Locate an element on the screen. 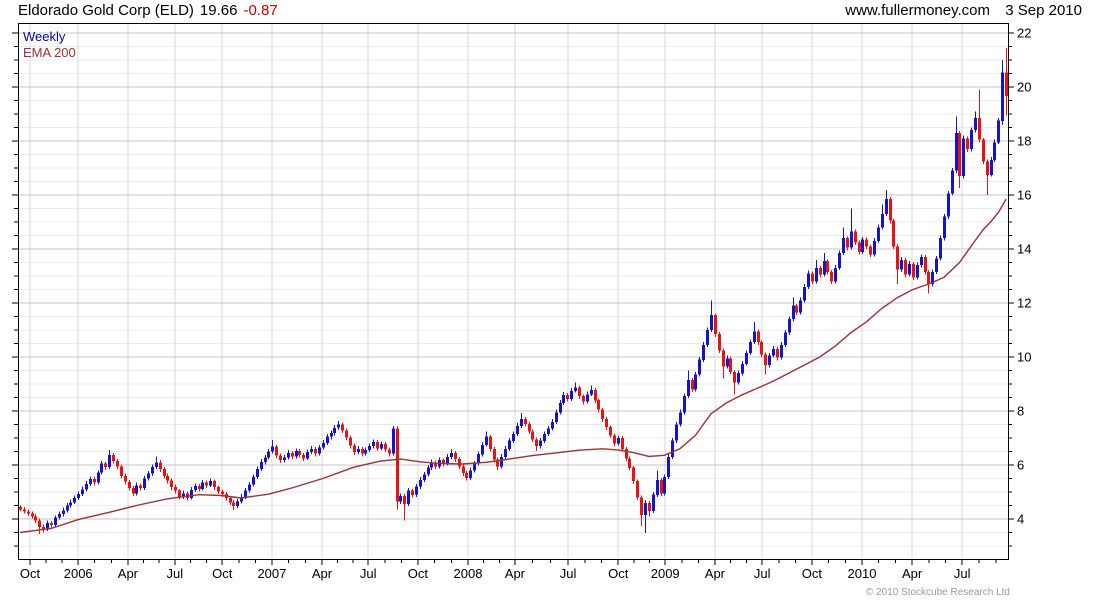 This screenshot has height=605, width=1100. legend-ema-label: EMA 200 is located at coordinates (49, 52).